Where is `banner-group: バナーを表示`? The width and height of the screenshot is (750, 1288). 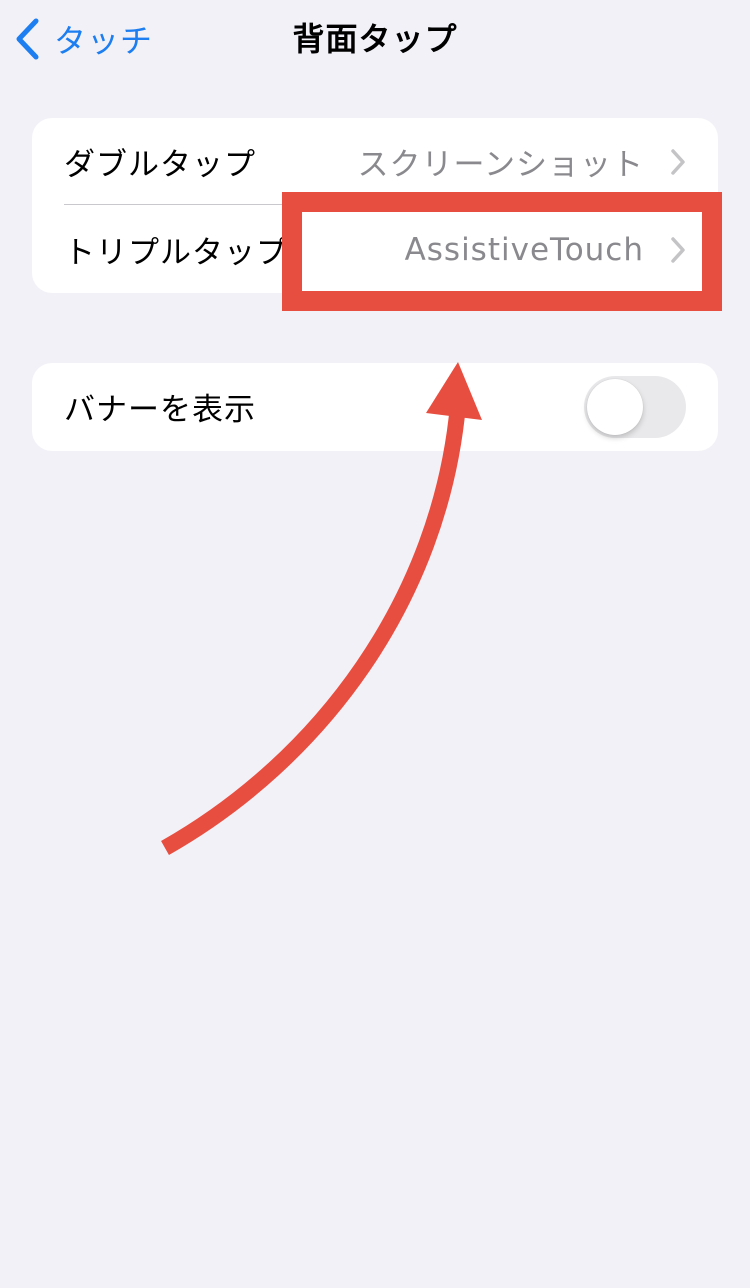
banner-group: バナーを表示 is located at coordinates (375, 407).